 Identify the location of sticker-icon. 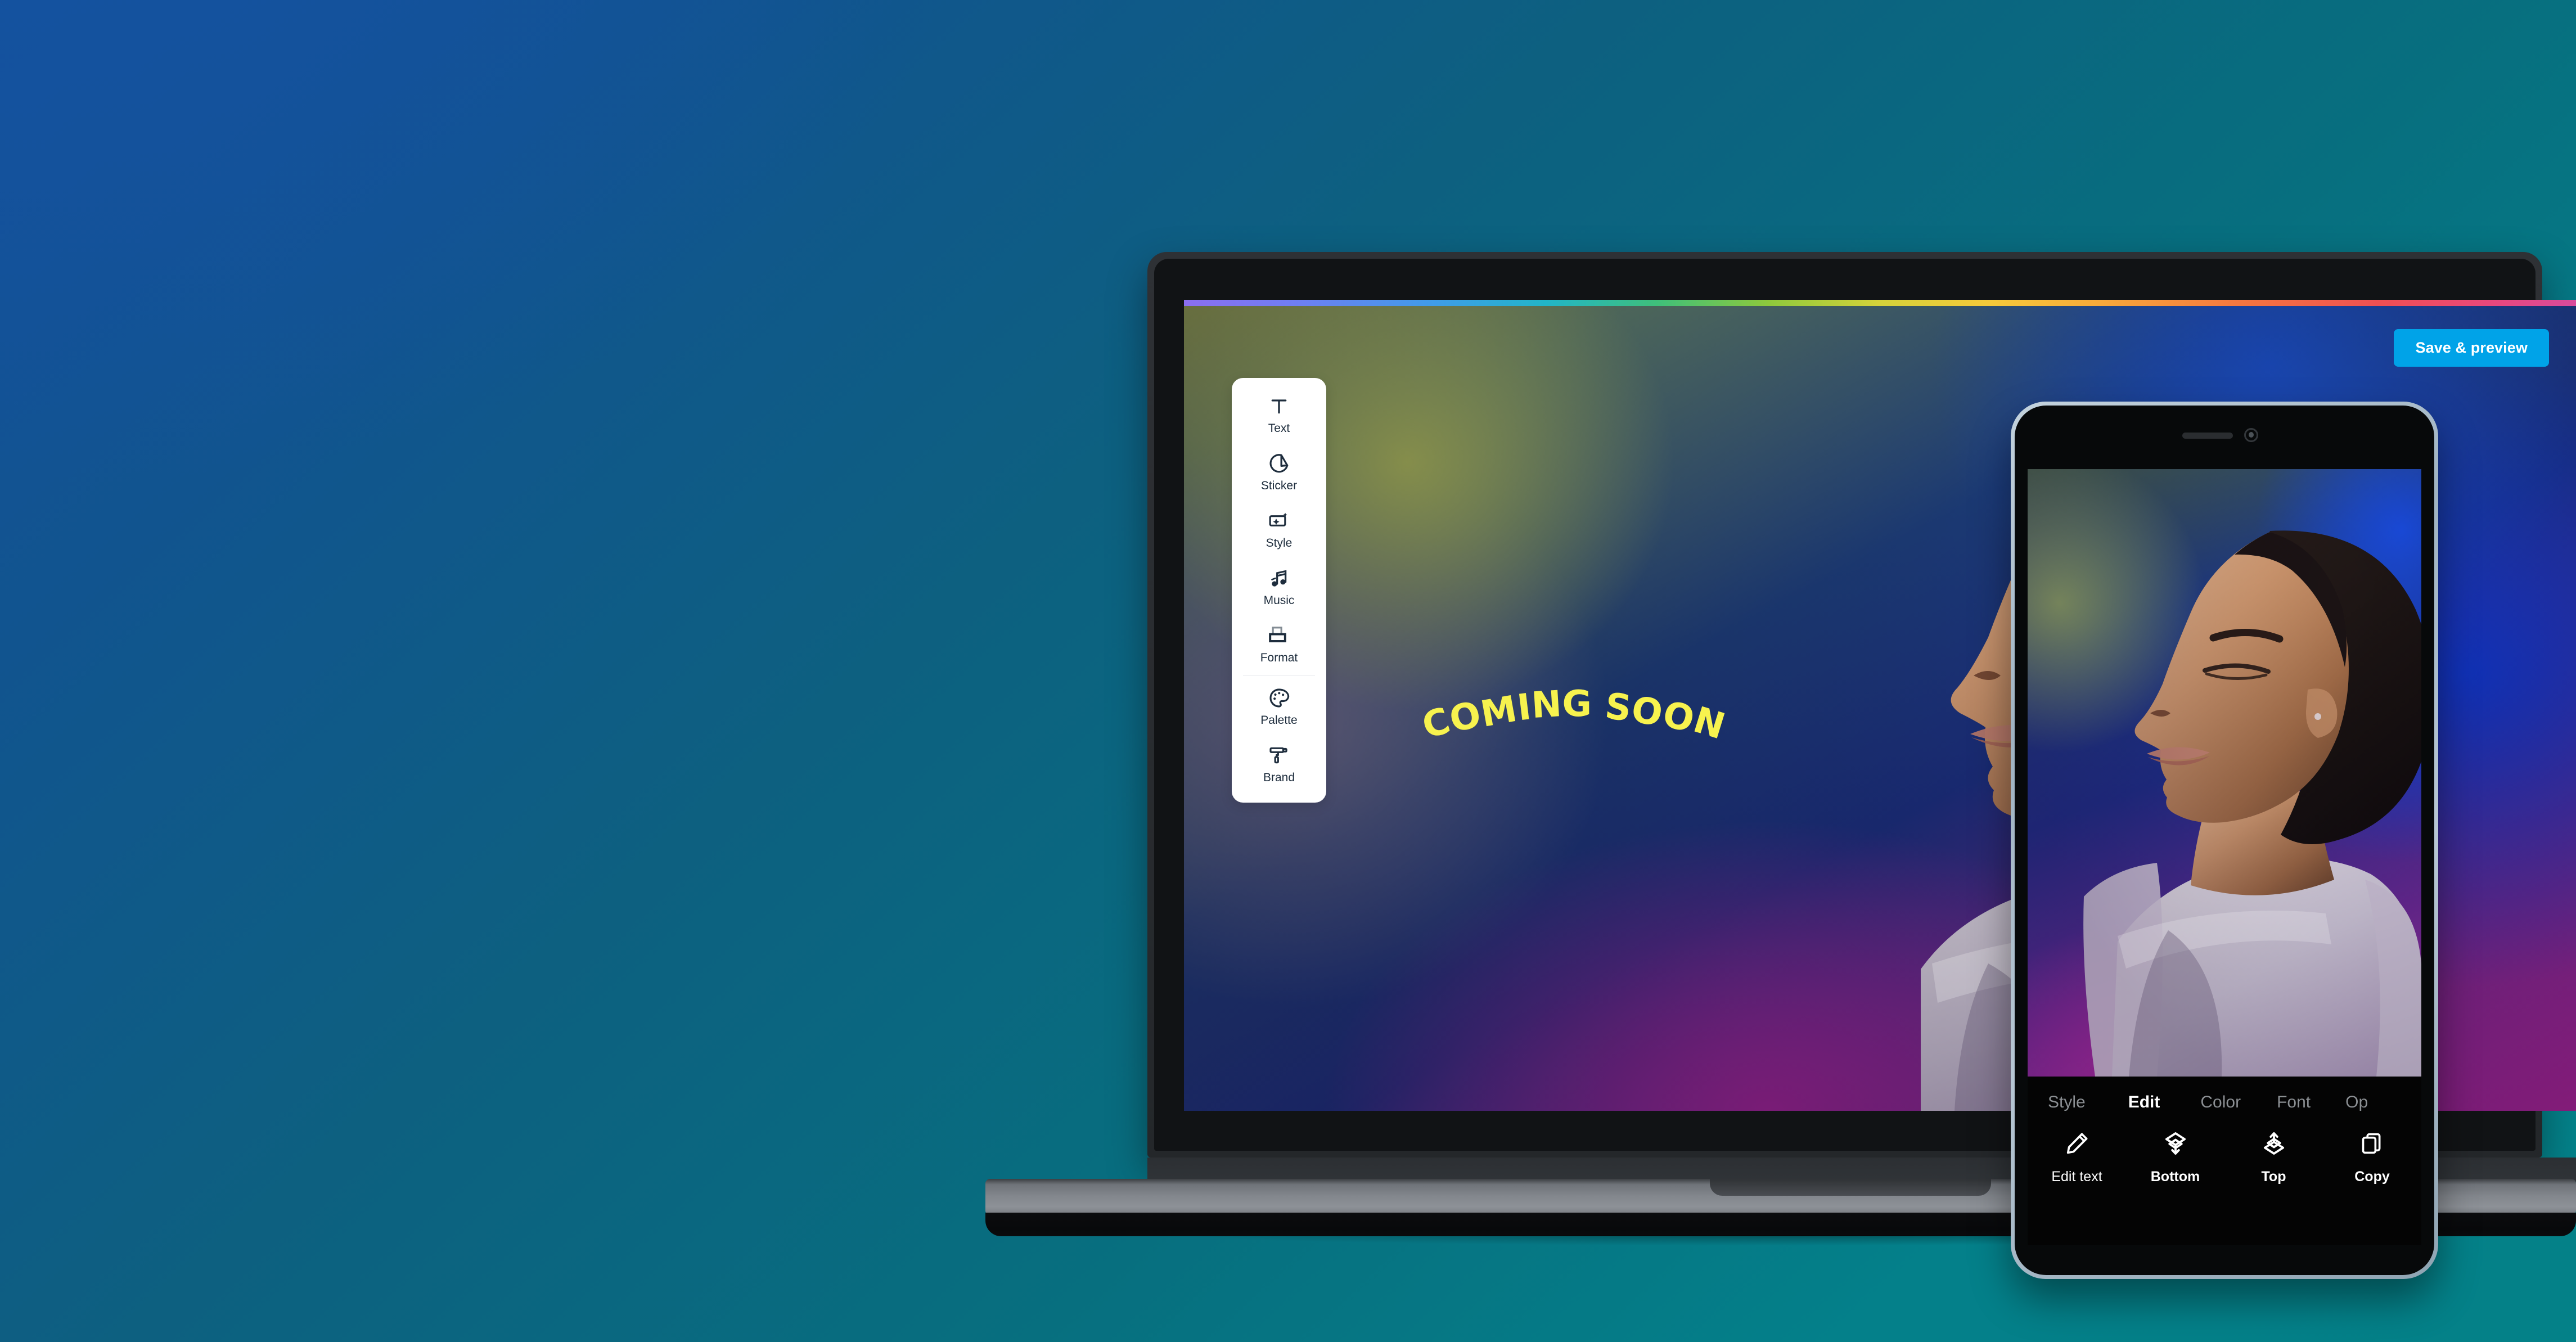
(1279, 464).